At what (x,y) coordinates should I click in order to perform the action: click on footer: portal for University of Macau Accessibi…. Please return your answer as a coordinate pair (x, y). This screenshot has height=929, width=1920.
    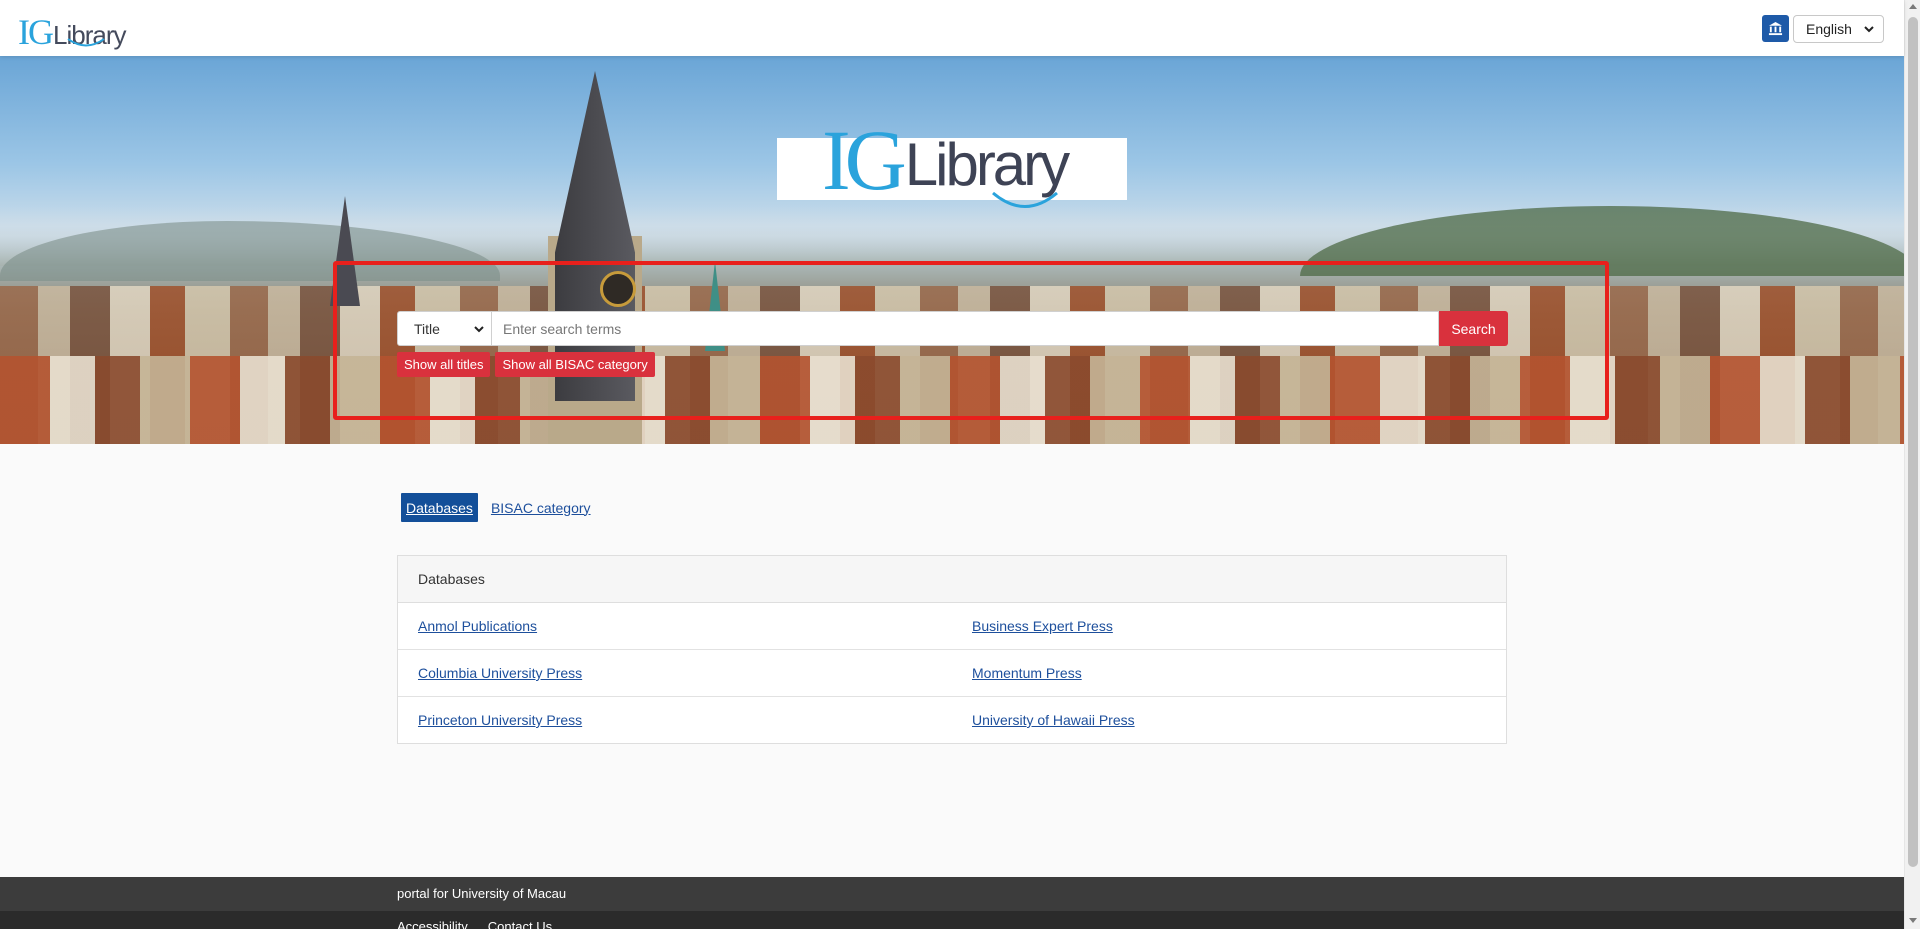
    Looking at the image, I should click on (952, 903).